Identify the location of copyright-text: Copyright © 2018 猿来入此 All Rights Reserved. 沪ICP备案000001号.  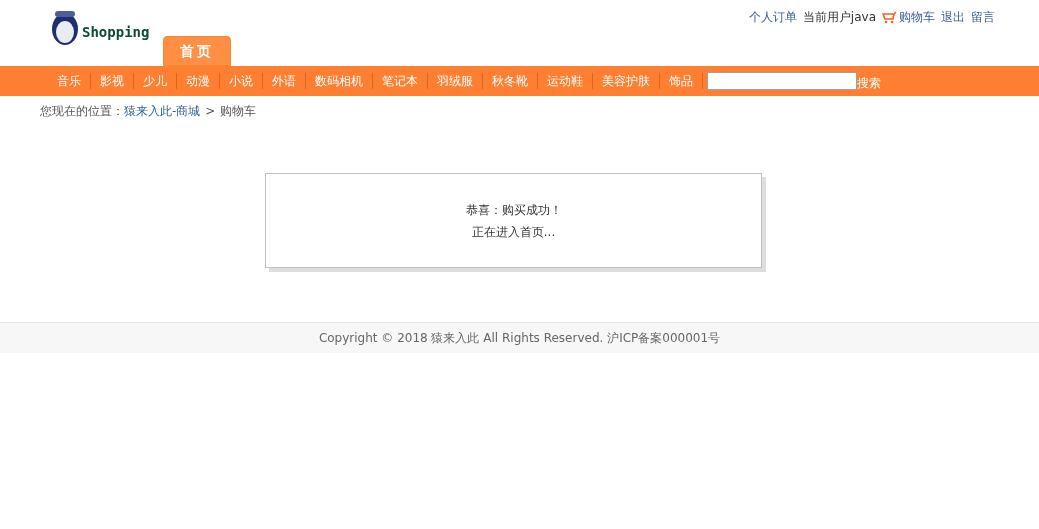
(519, 338).